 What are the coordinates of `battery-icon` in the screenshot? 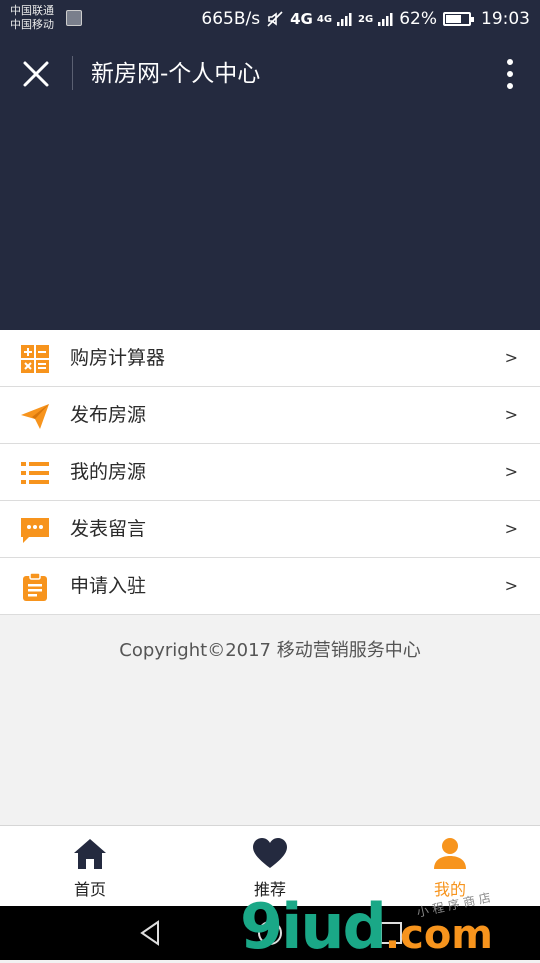 It's located at (458, 19).